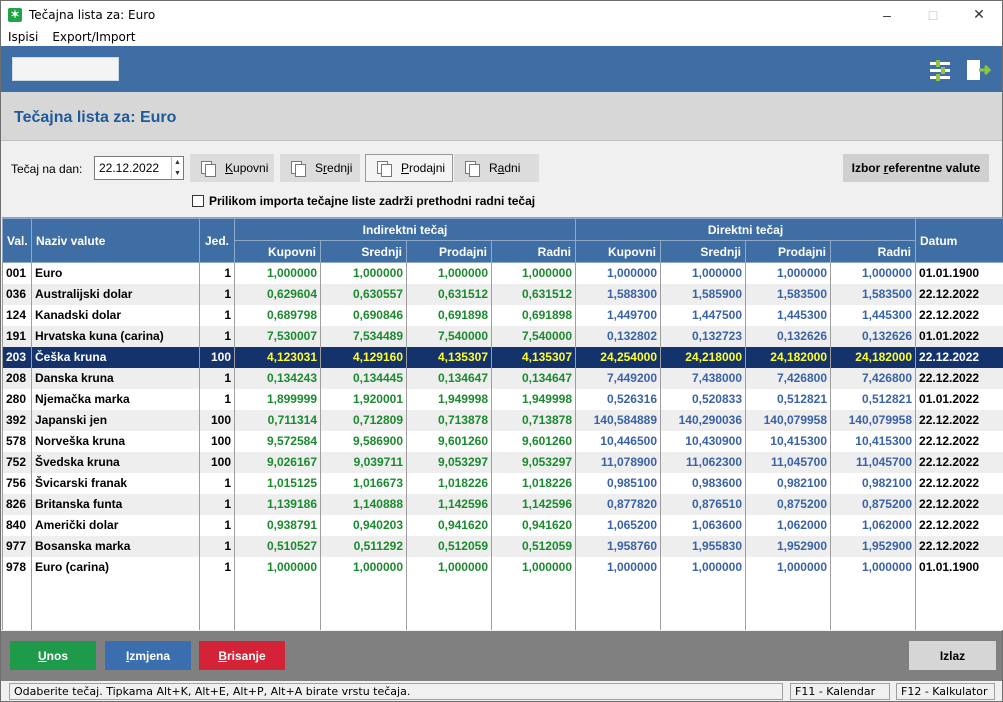  I want to click on cell-direct: 0,132802, so click(618, 336).